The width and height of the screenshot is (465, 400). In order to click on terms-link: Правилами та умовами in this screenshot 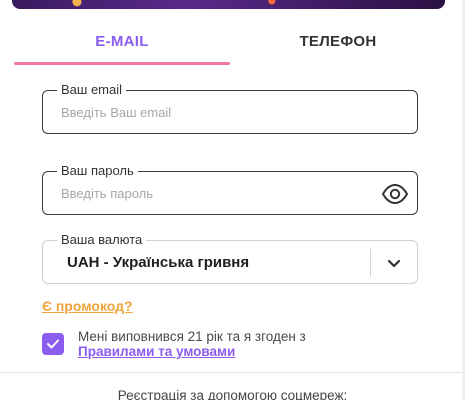, I will do `click(156, 351)`.